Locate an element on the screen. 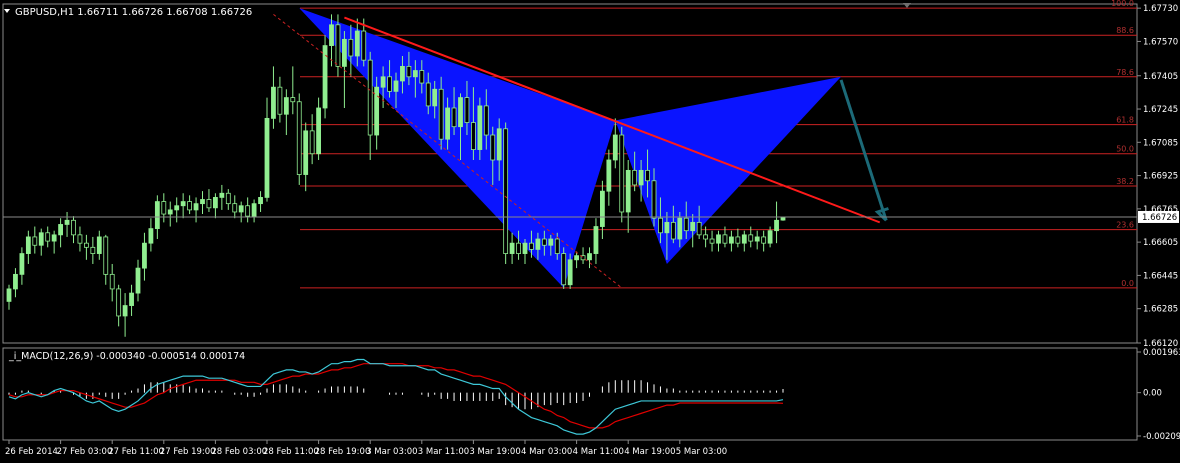 The height and width of the screenshot is (463, 1180). dropdown-triangle-icon is located at coordinates (7, 11).